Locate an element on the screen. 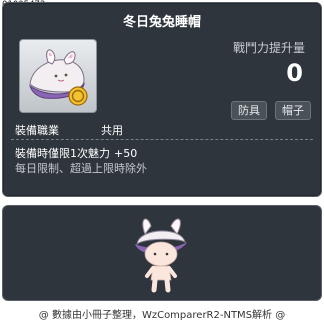  footer-credit: @ 數據由小冊子整理，WzComparerR2-NTMS解析 @ is located at coordinates (162, 315).